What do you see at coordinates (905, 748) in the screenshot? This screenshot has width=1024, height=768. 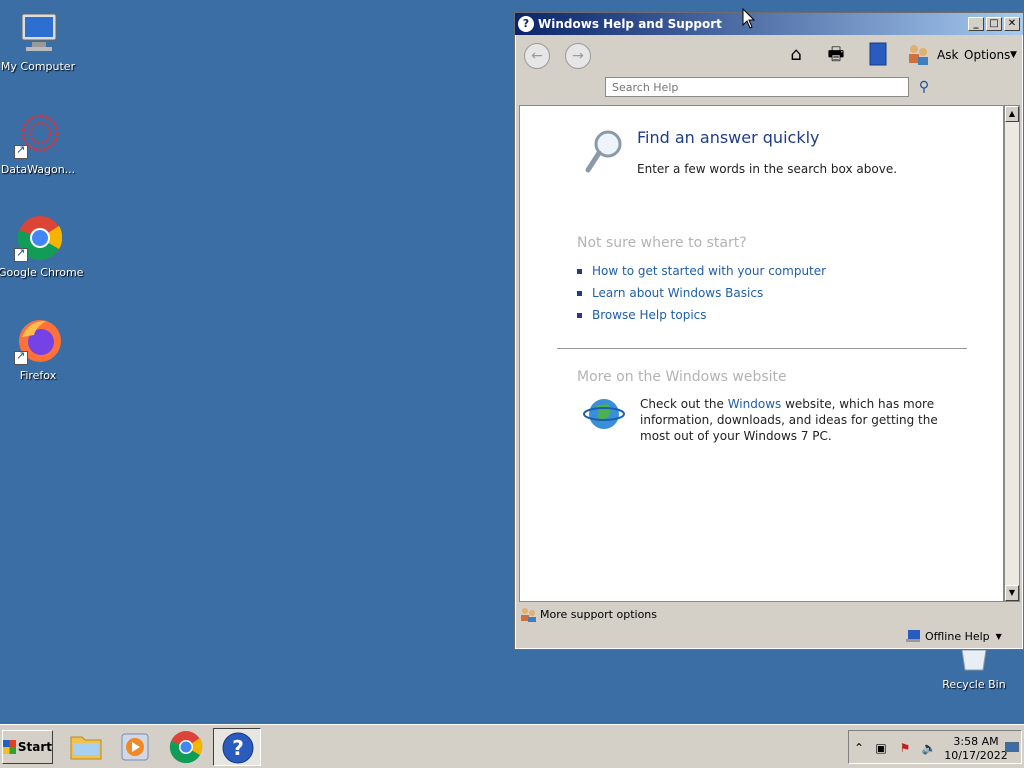 I see `action-center-icon: ⚑` at bounding box center [905, 748].